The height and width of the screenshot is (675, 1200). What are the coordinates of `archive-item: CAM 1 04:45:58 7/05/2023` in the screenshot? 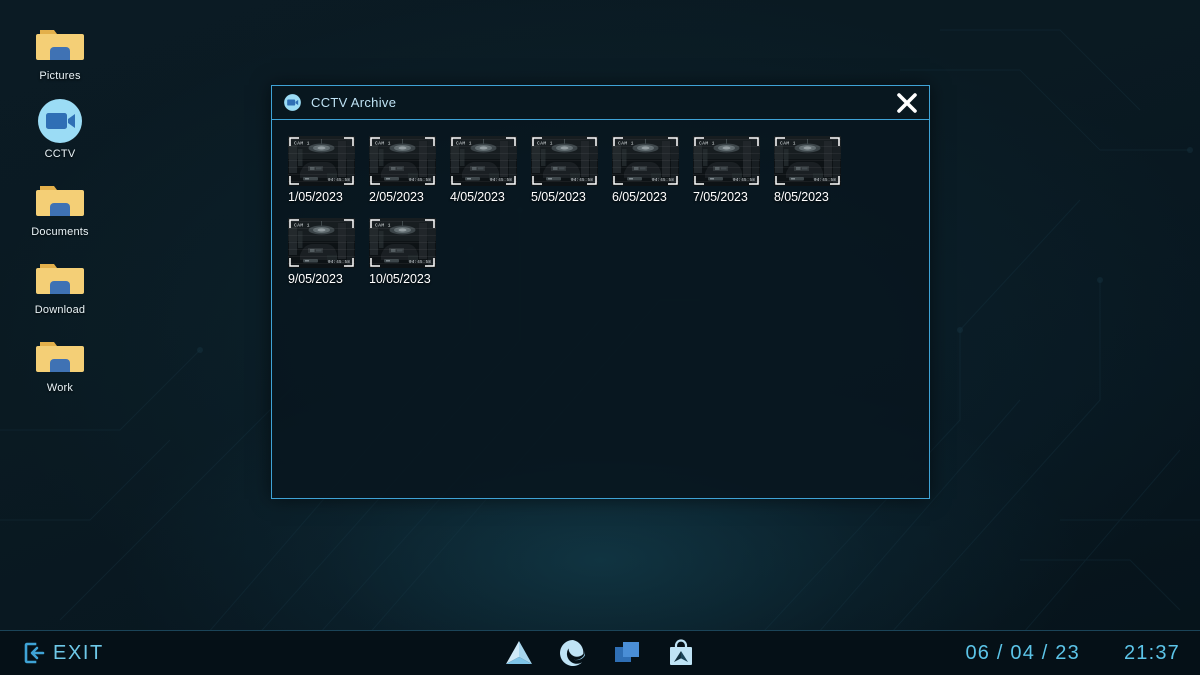 It's located at (726, 170).